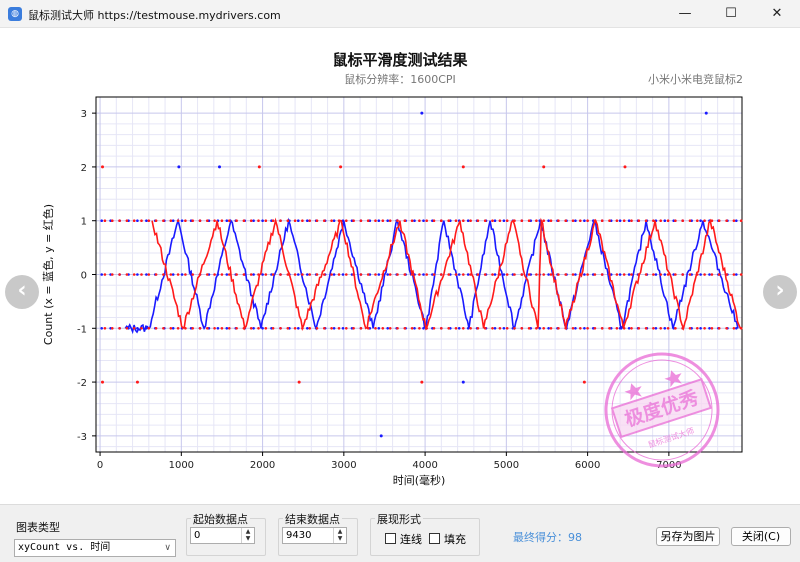  What do you see at coordinates (22, 292) in the screenshot?
I see `previous-chart-button: ‹` at bounding box center [22, 292].